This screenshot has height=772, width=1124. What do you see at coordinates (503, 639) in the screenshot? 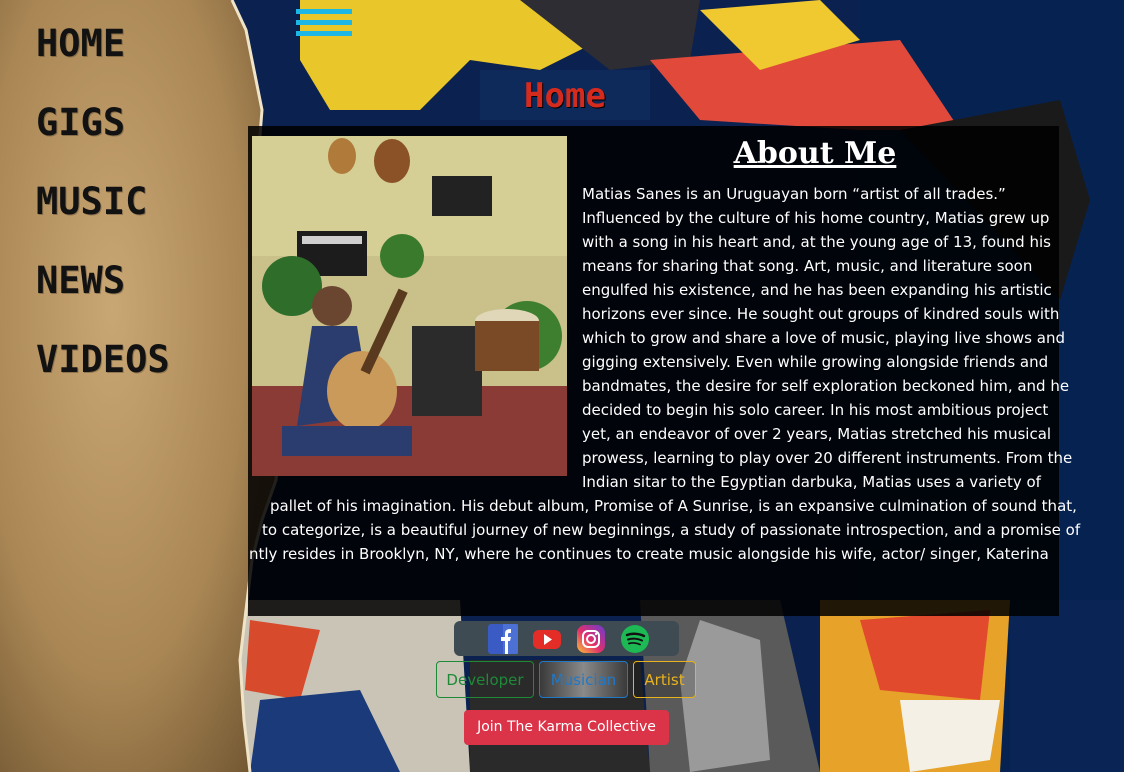
I see `facebook-icon` at bounding box center [503, 639].